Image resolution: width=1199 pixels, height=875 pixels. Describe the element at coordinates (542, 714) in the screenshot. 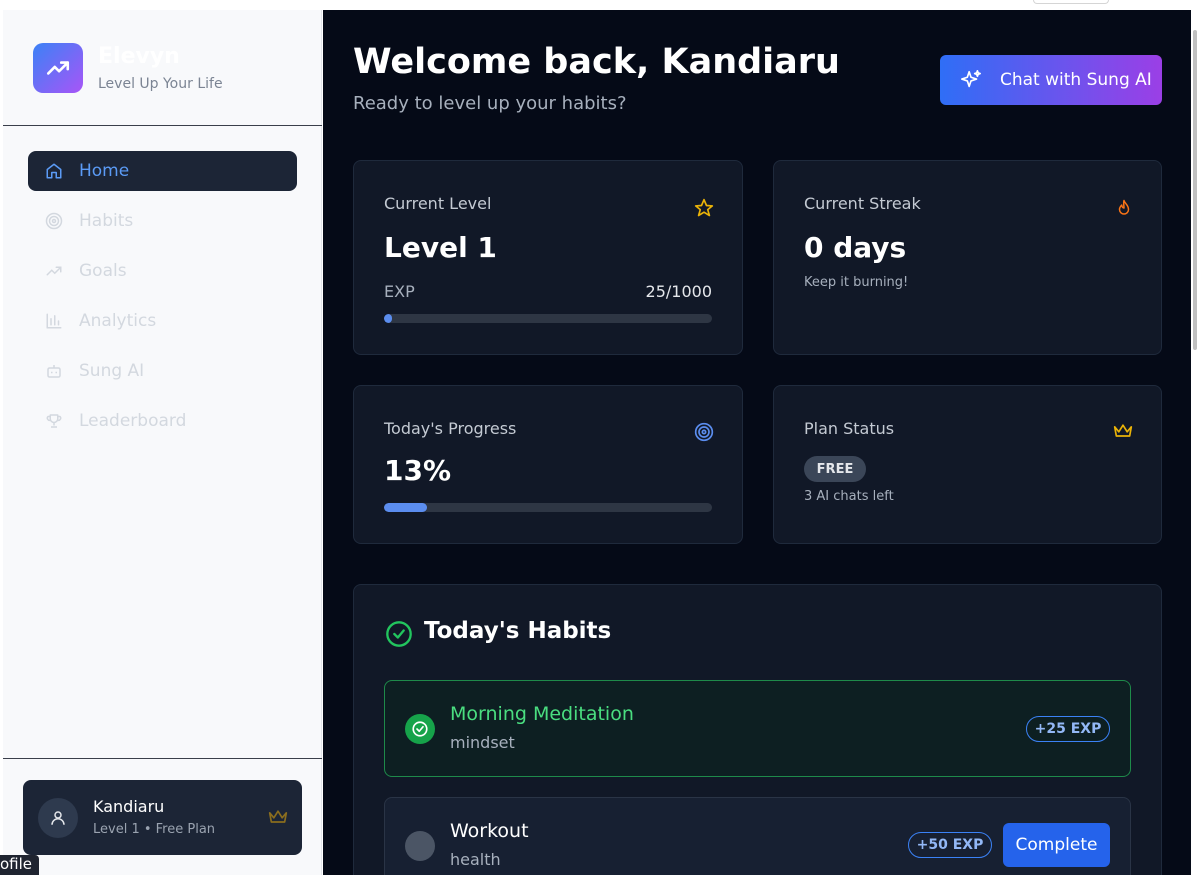

I see `habit-name: Morning Meditation` at that location.